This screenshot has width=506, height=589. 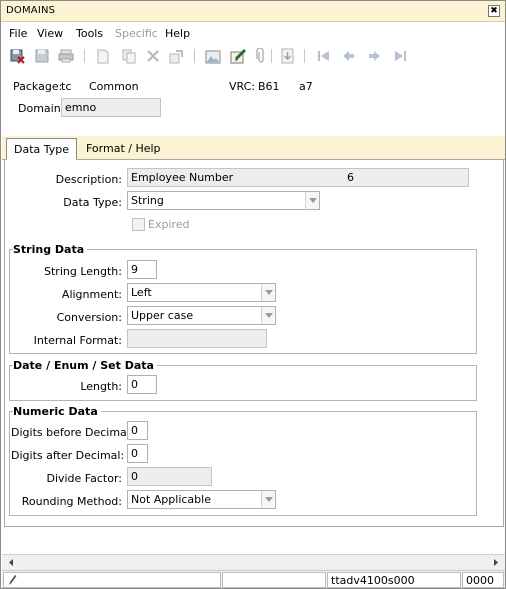 What do you see at coordinates (41, 108) in the screenshot?
I see `domain-label: Domain:` at bounding box center [41, 108].